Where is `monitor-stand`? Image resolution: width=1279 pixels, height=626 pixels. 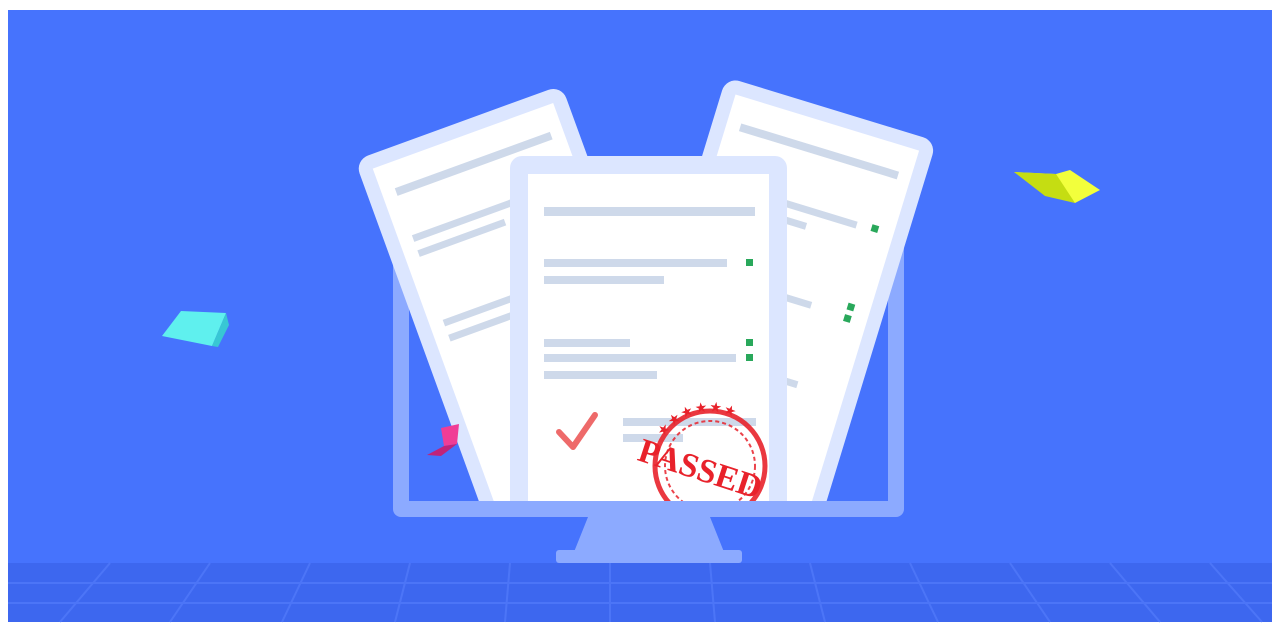
monitor-stand is located at coordinates (649, 556).